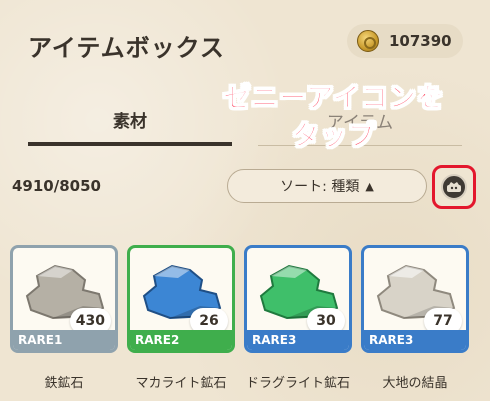 This screenshot has width=490, height=401. I want to click on zeny-button, so click(454, 187).